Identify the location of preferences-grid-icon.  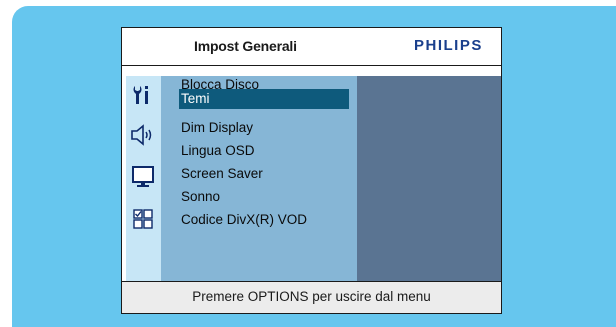
(143, 219).